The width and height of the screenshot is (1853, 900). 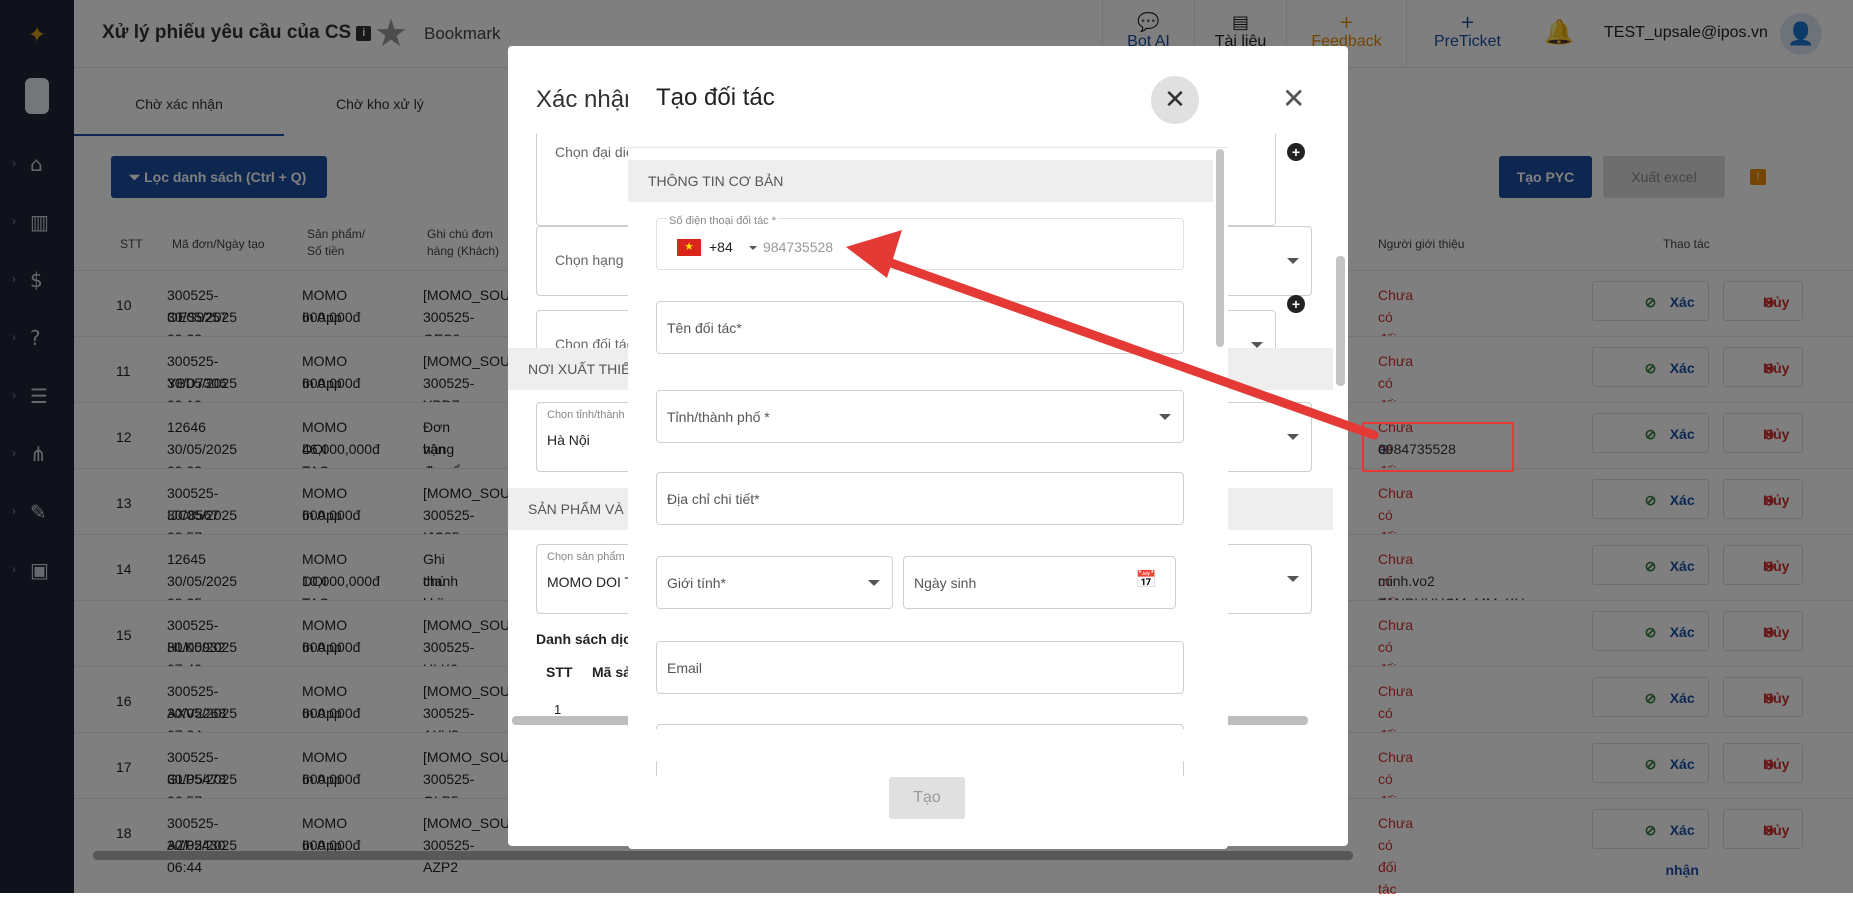 I want to click on annotation-arrow, so click(x=1112, y=335).